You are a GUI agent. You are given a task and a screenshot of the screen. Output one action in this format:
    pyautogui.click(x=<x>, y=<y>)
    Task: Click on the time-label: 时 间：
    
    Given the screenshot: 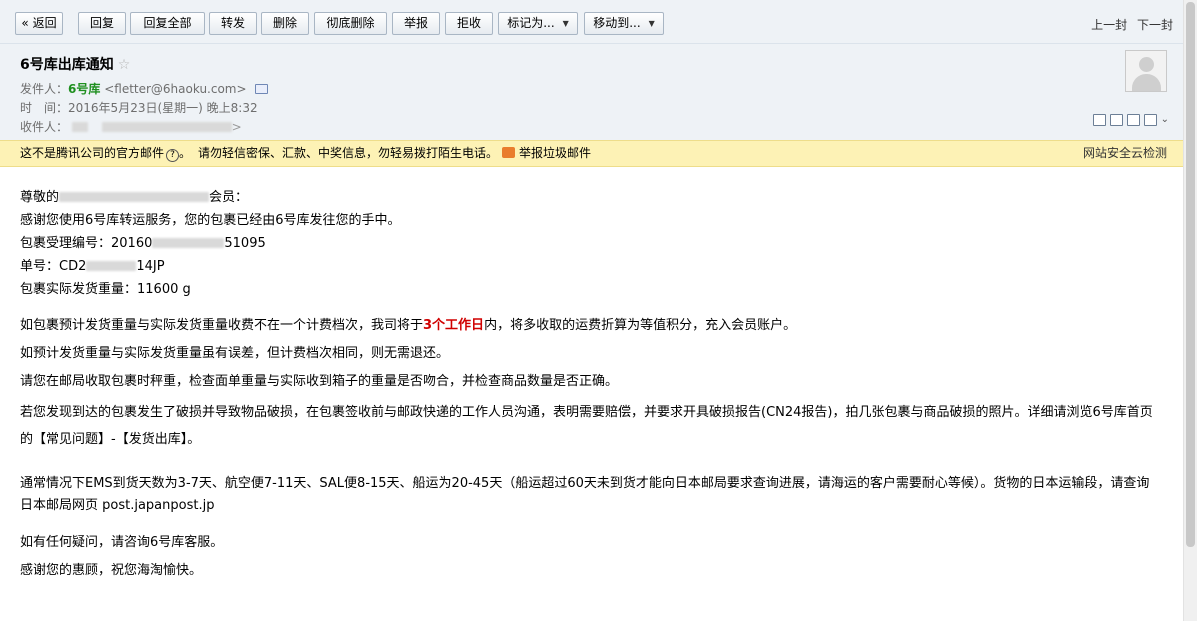 What is the action you would take?
    pyautogui.click(x=44, y=108)
    